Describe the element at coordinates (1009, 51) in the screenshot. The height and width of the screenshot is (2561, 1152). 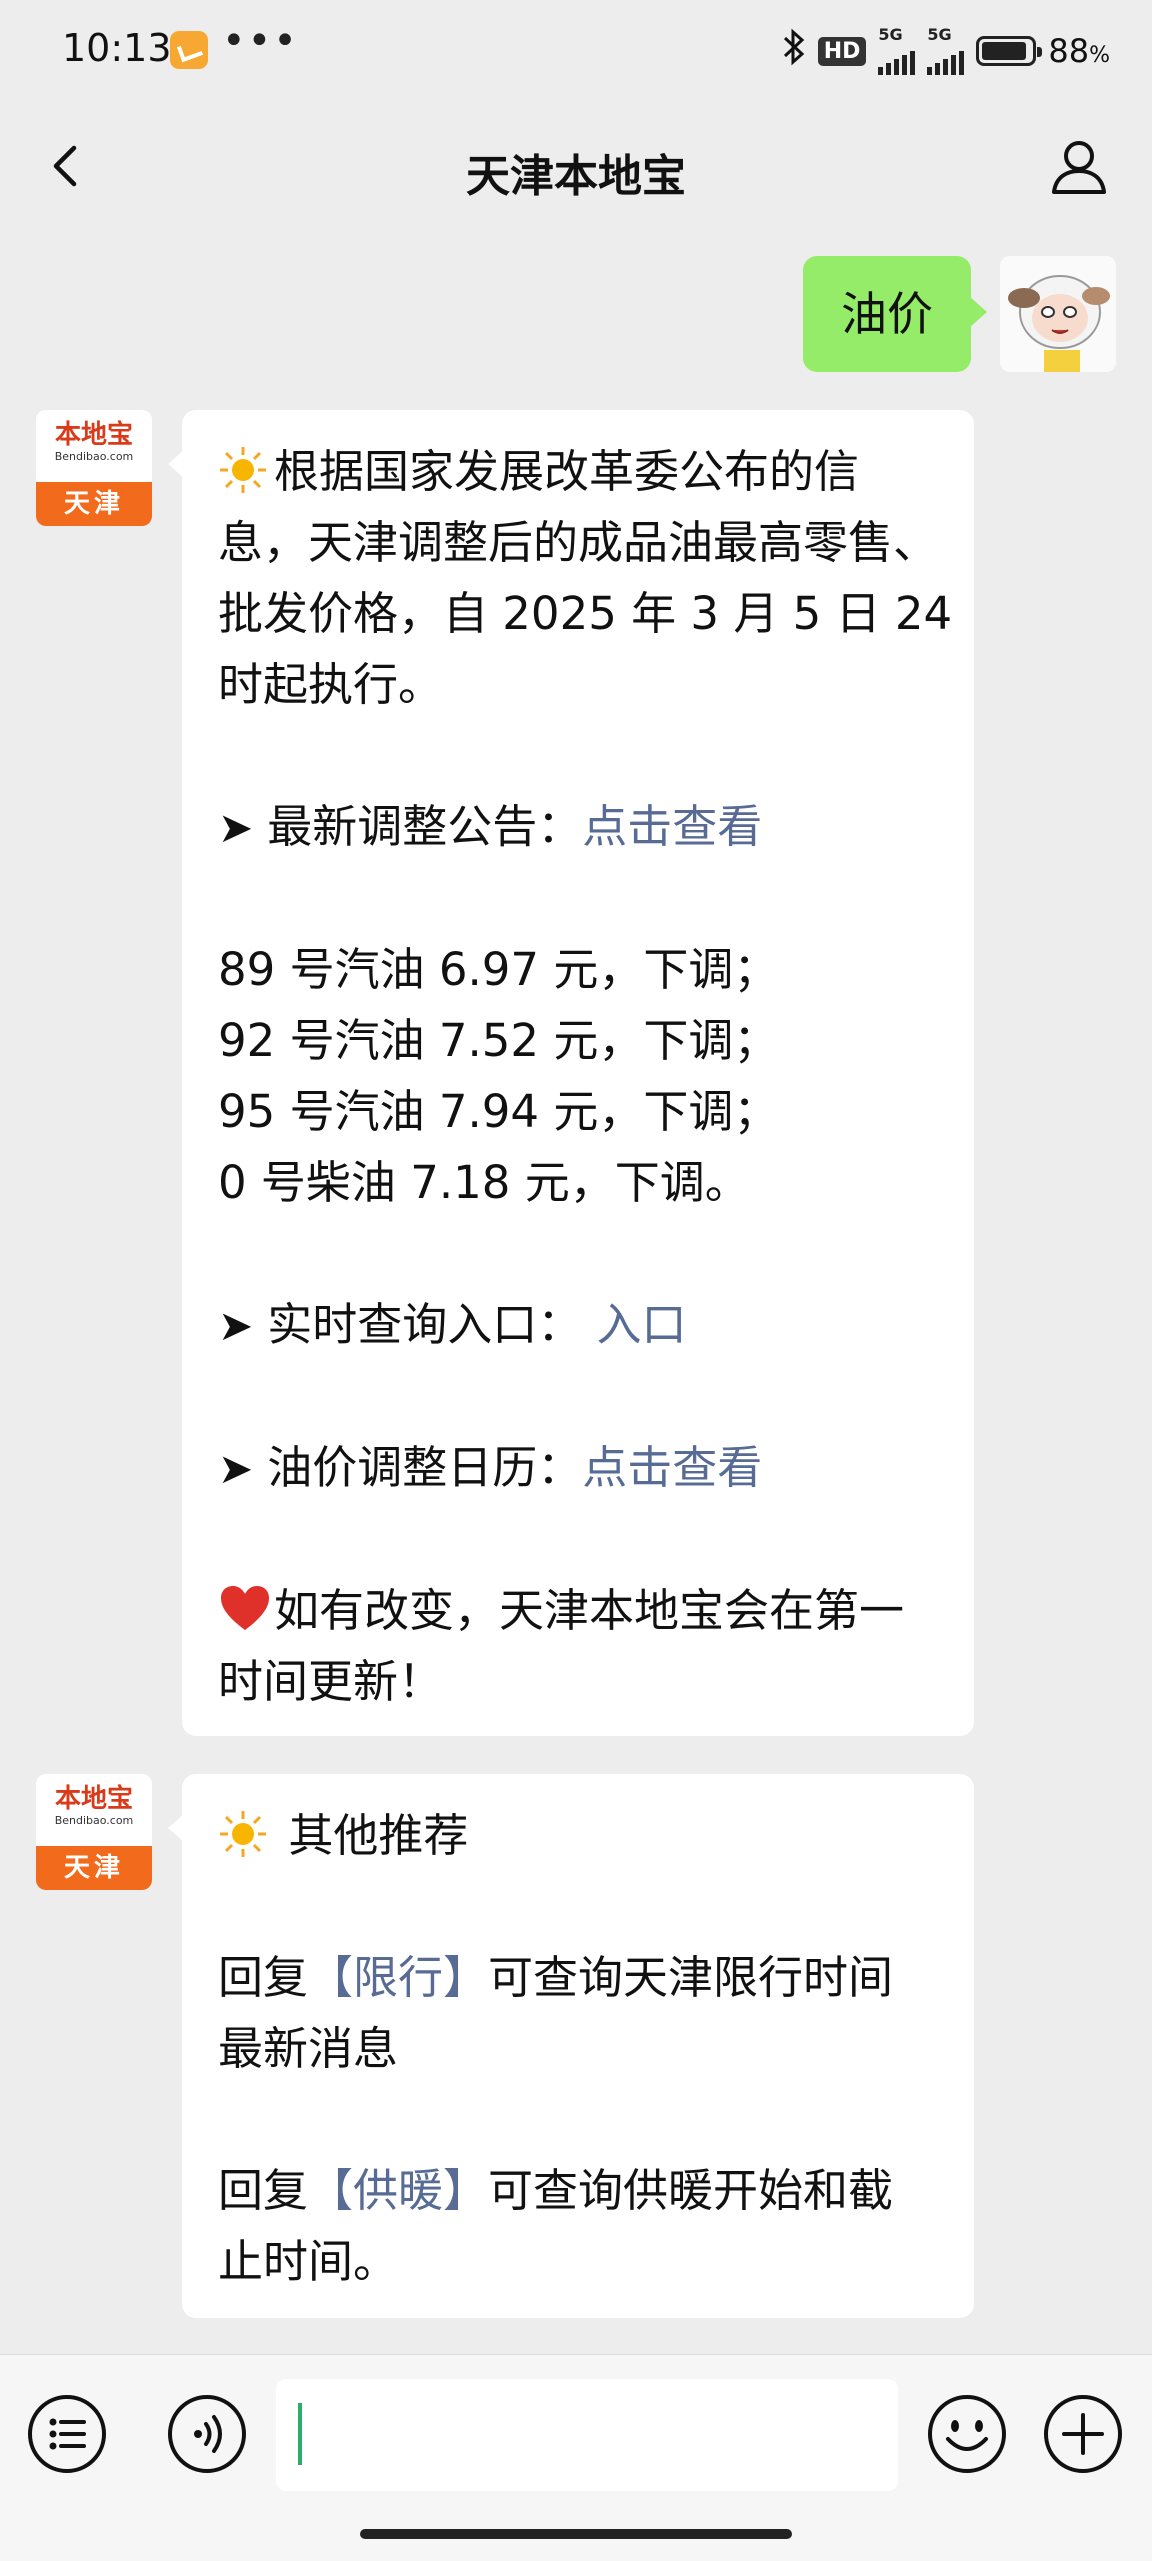
I see `battery-icon` at that location.